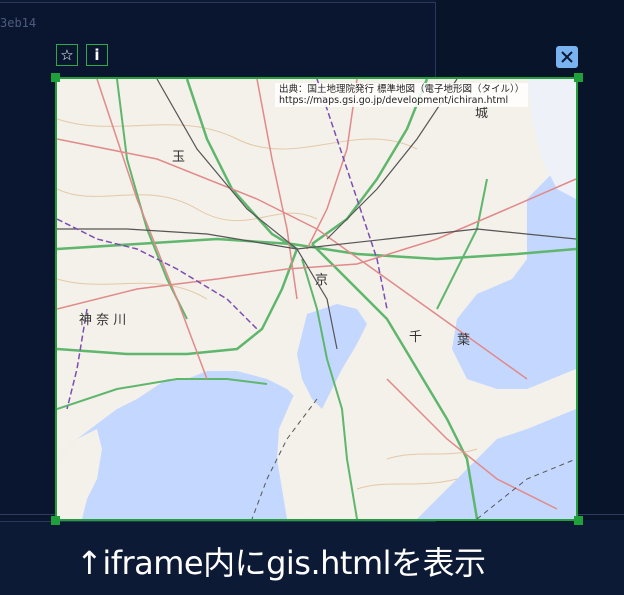 The width and height of the screenshot is (624, 595). I want to click on favorite-button: ☆, so click(67, 55).